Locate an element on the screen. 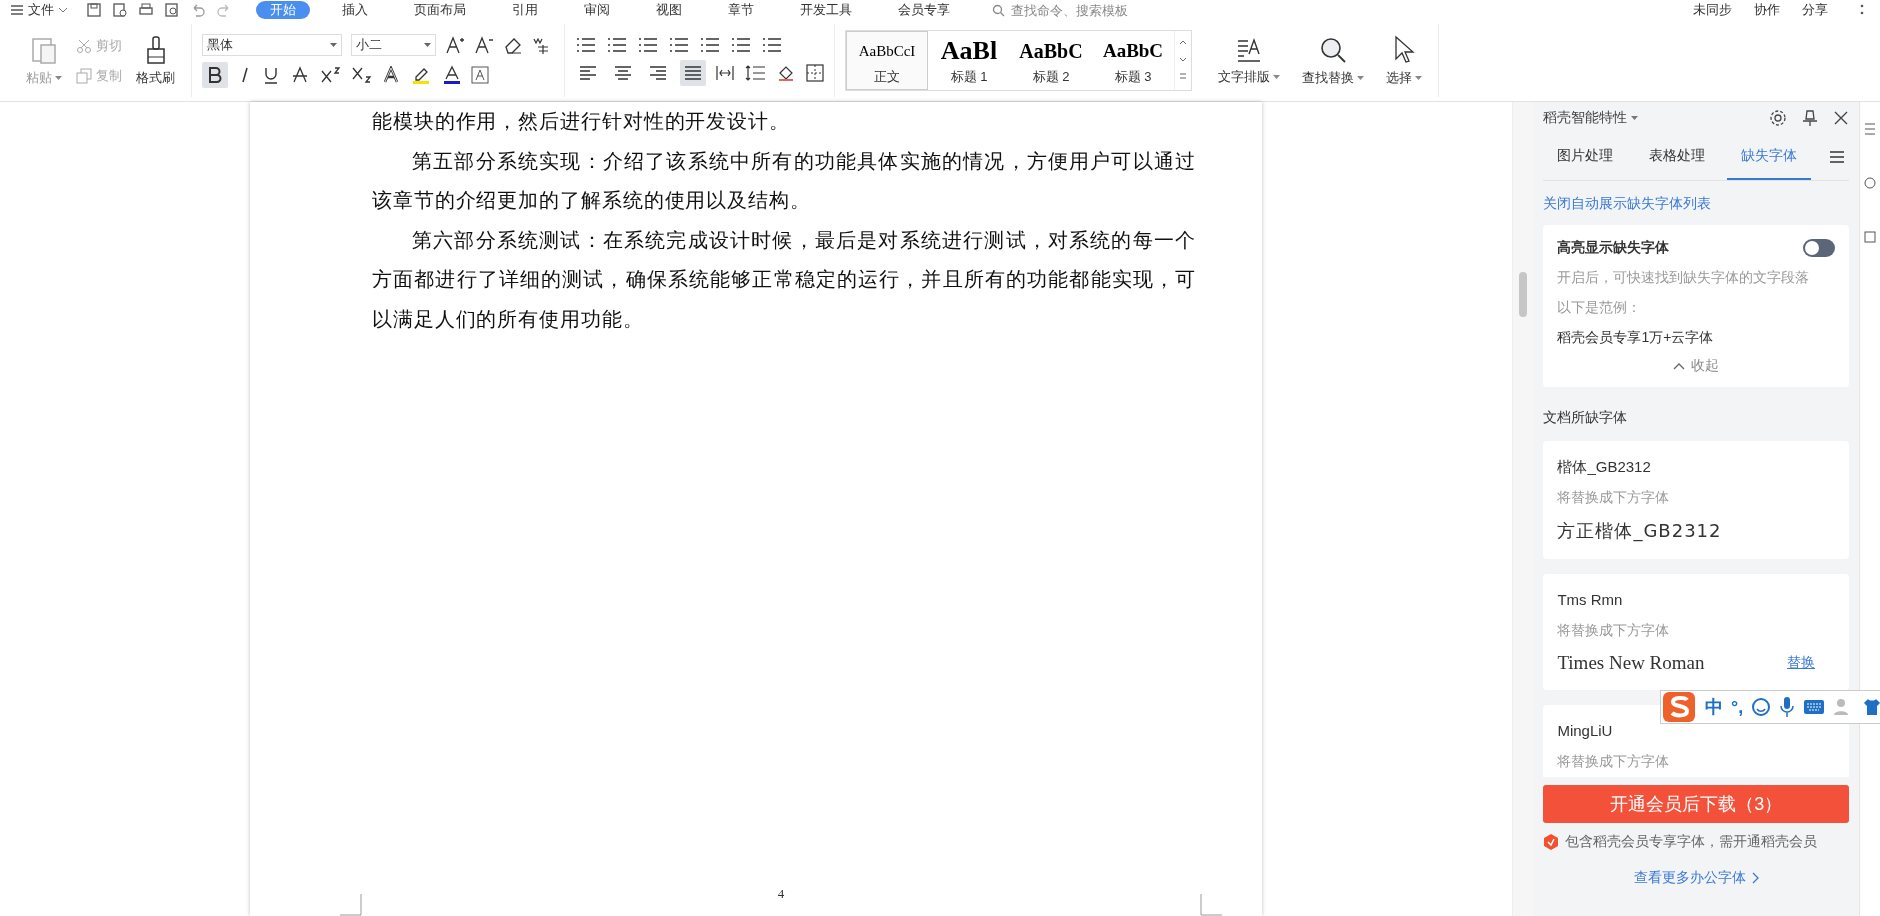  cursor-arrow-icon is located at coordinates (1404, 49).